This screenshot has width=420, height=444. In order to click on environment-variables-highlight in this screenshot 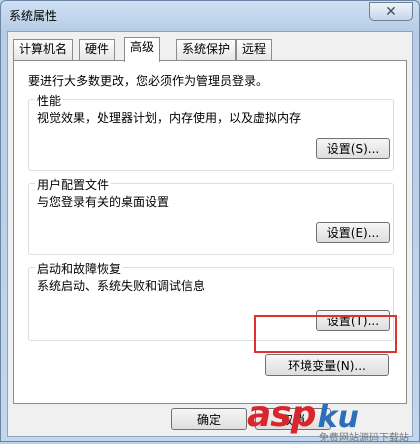, I will do `click(325, 334)`.